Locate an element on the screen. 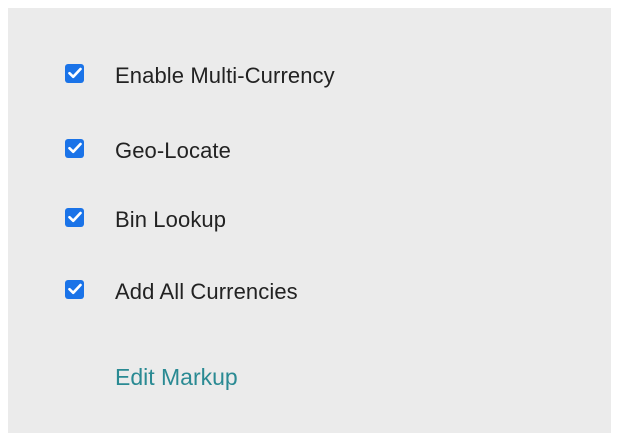 Image resolution: width=619 pixels, height=441 pixels. geo-locate-label: Geo-Locate is located at coordinates (173, 150).